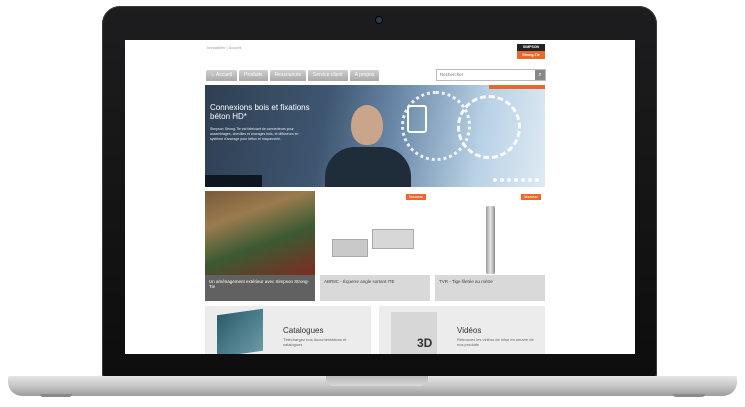 The image size is (745, 407). What do you see at coordinates (482, 74) in the screenshot?
I see `search-input` at bounding box center [482, 74].